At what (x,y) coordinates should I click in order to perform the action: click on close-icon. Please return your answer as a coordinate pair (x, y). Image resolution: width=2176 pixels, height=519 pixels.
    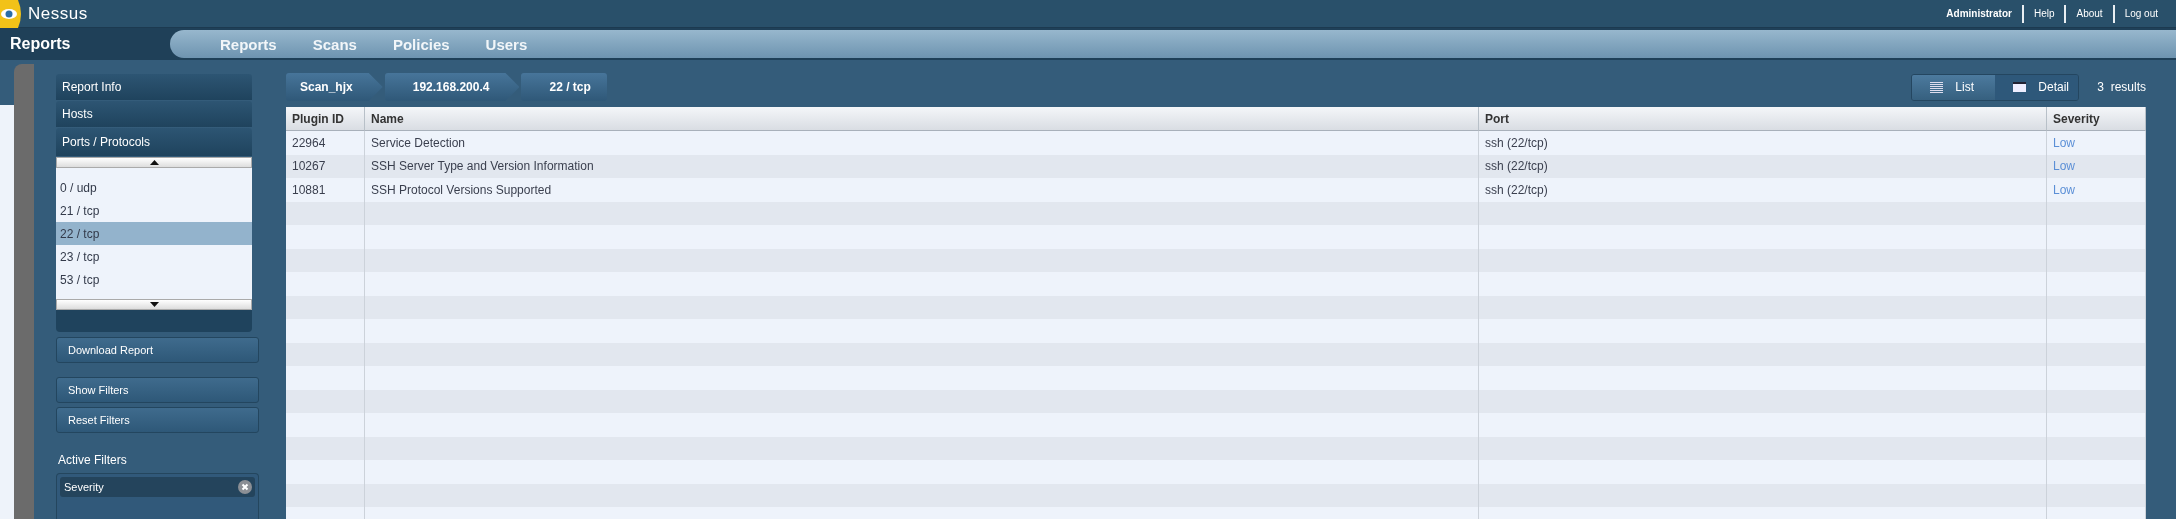
    Looking at the image, I should click on (245, 487).